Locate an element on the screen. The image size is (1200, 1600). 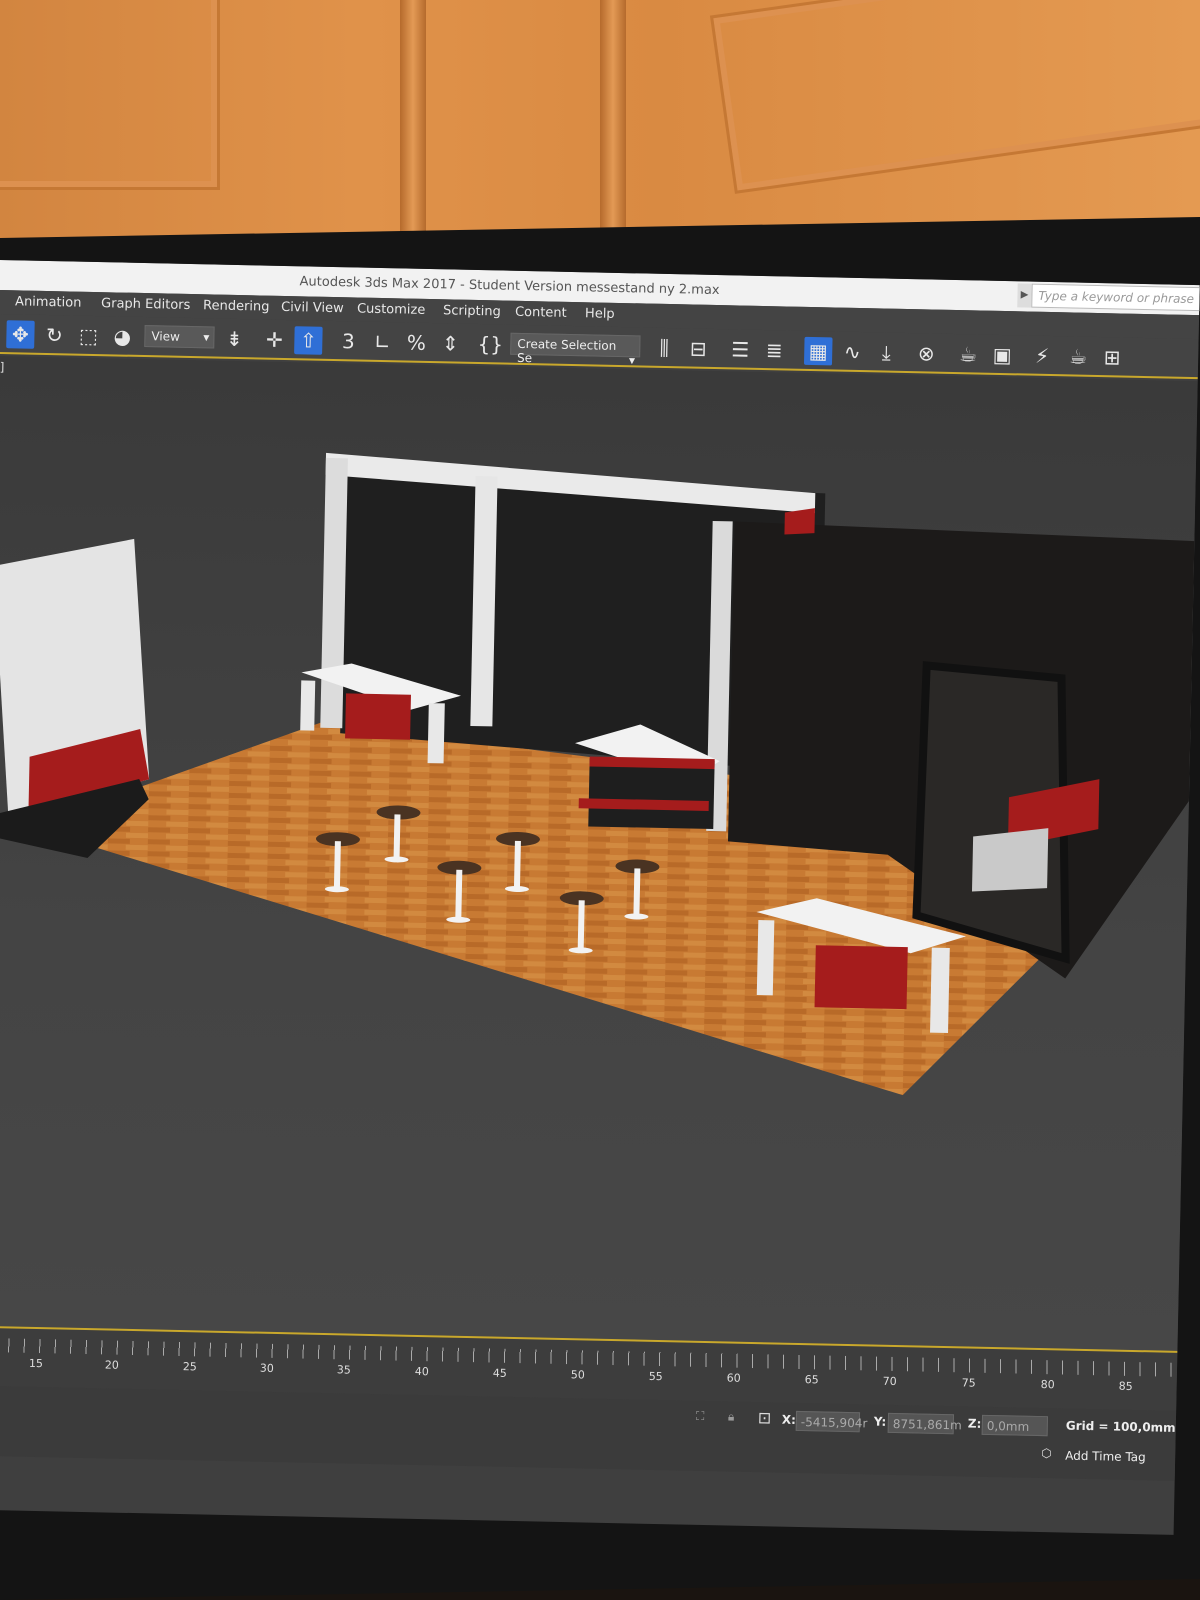
named-selection-dropdown: Create Selection Se ▾ is located at coordinates (575, 349).